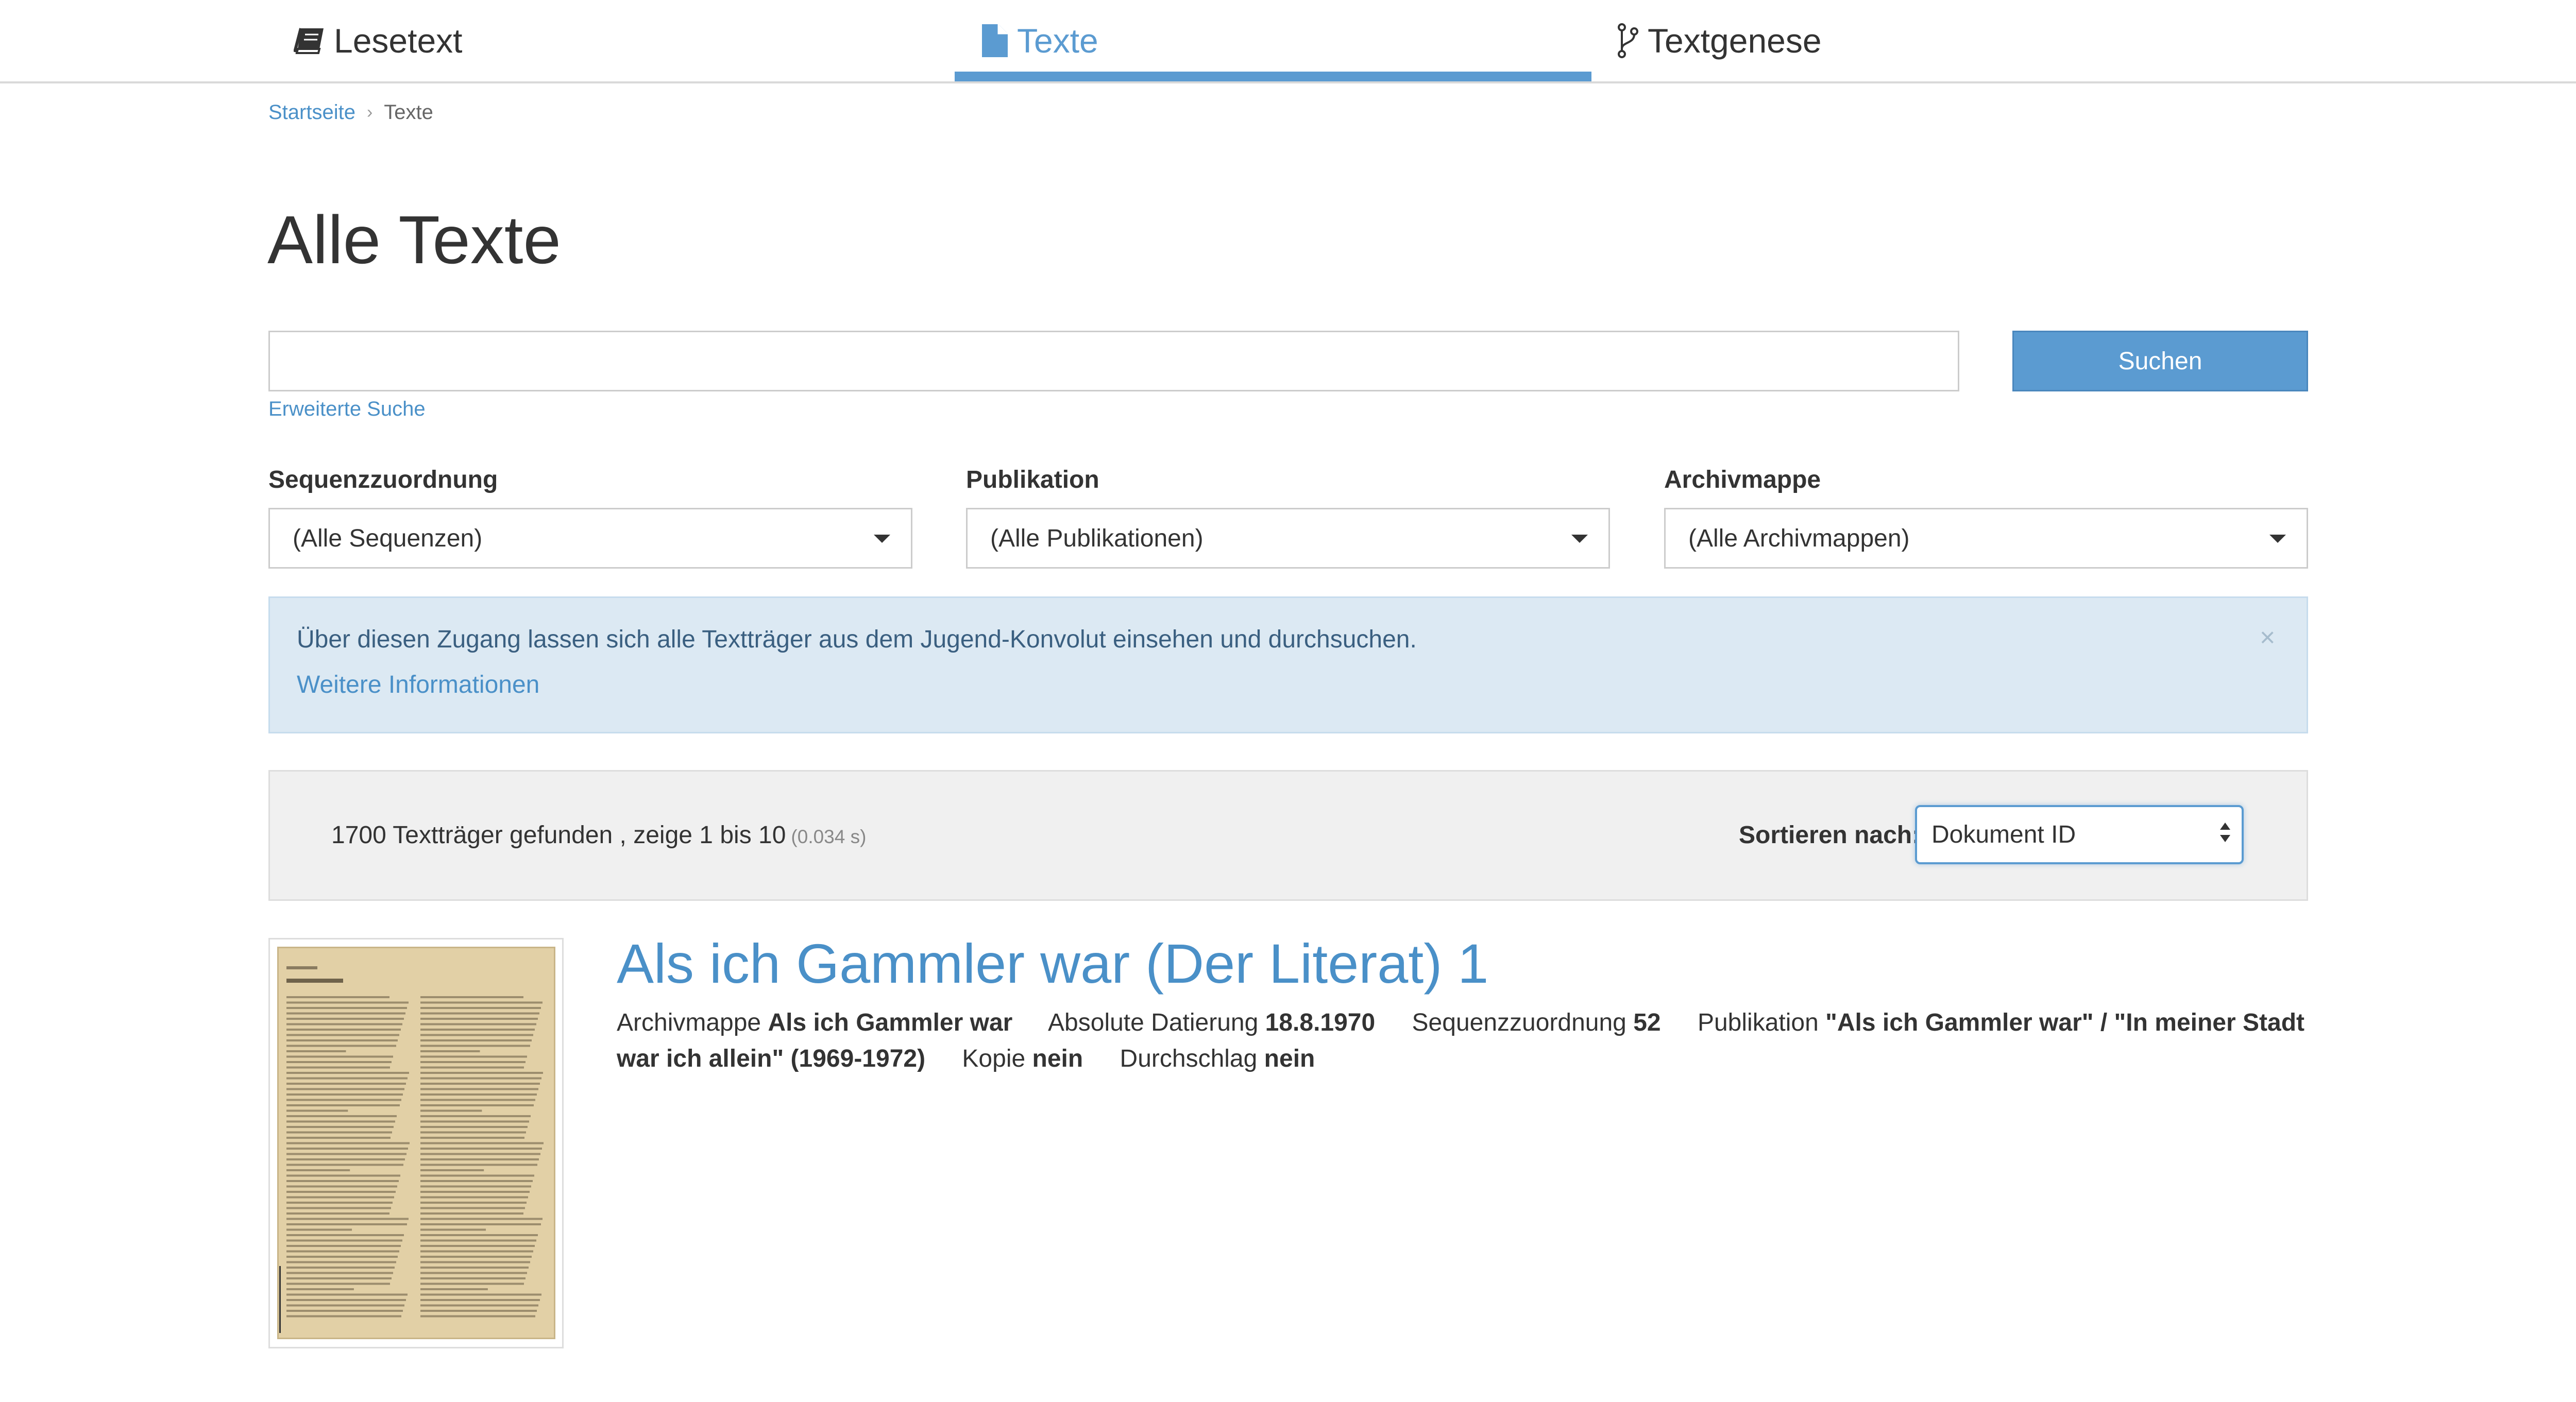 The image size is (2576, 1402). What do you see at coordinates (388, 538) in the screenshot?
I see `sequence-filter-value: (Alle Sequenzen)` at bounding box center [388, 538].